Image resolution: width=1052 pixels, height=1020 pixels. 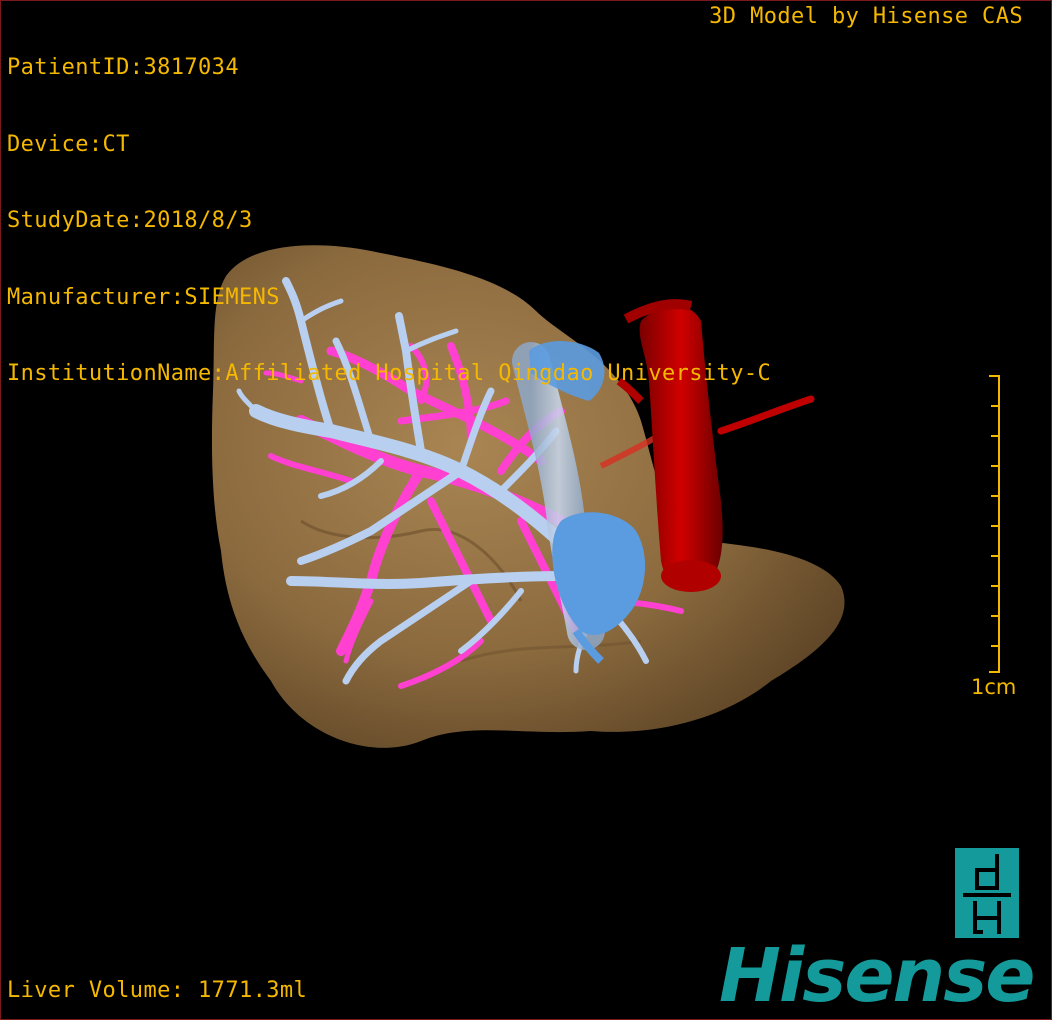 What do you see at coordinates (130, 220) in the screenshot?
I see `study-date: StudyDate:2018/8/3` at bounding box center [130, 220].